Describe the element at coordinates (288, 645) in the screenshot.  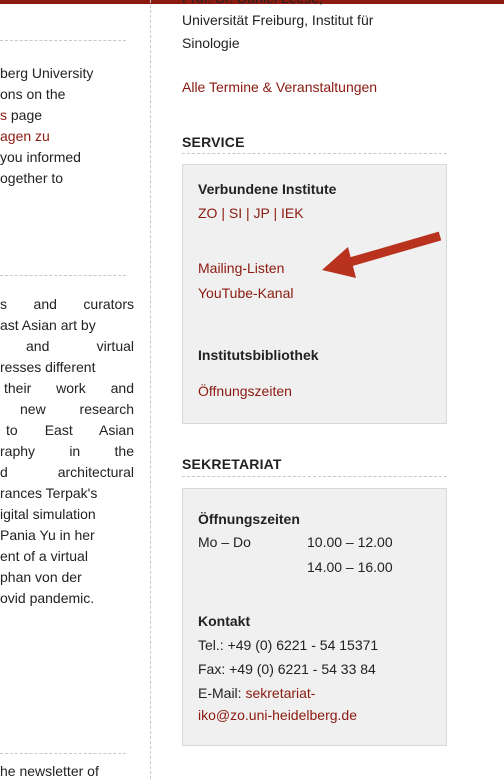
I see `contact-phone: Tel.: +49 (0) 6221 - 54 15371` at that location.